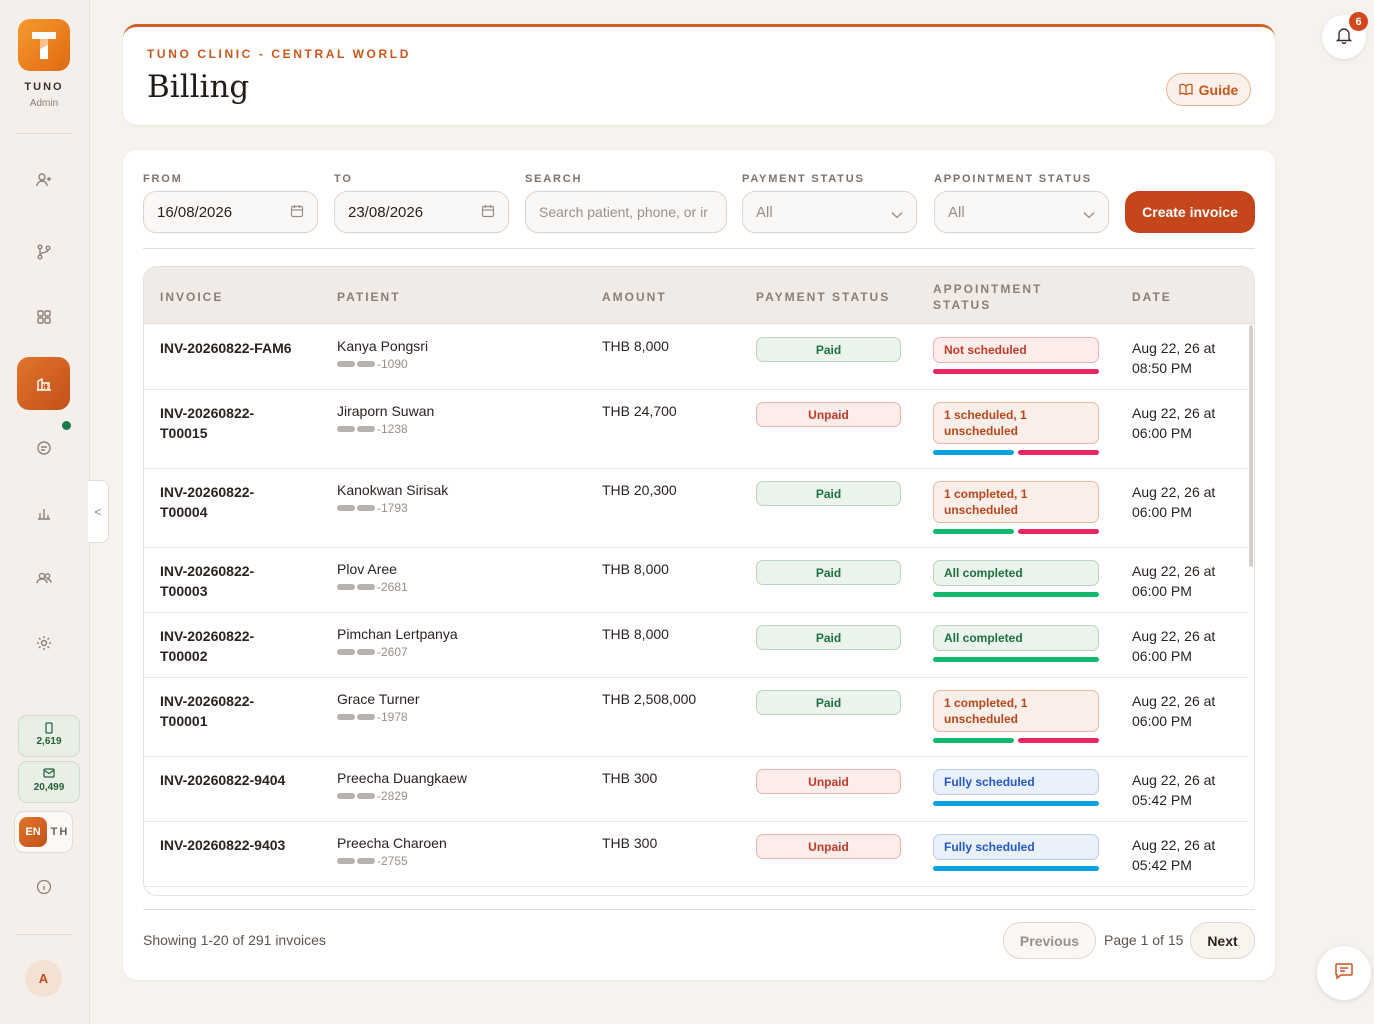  Describe the element at coordinates (829, 212) in the screenshot. I see `payment-status-select: All` at that location.